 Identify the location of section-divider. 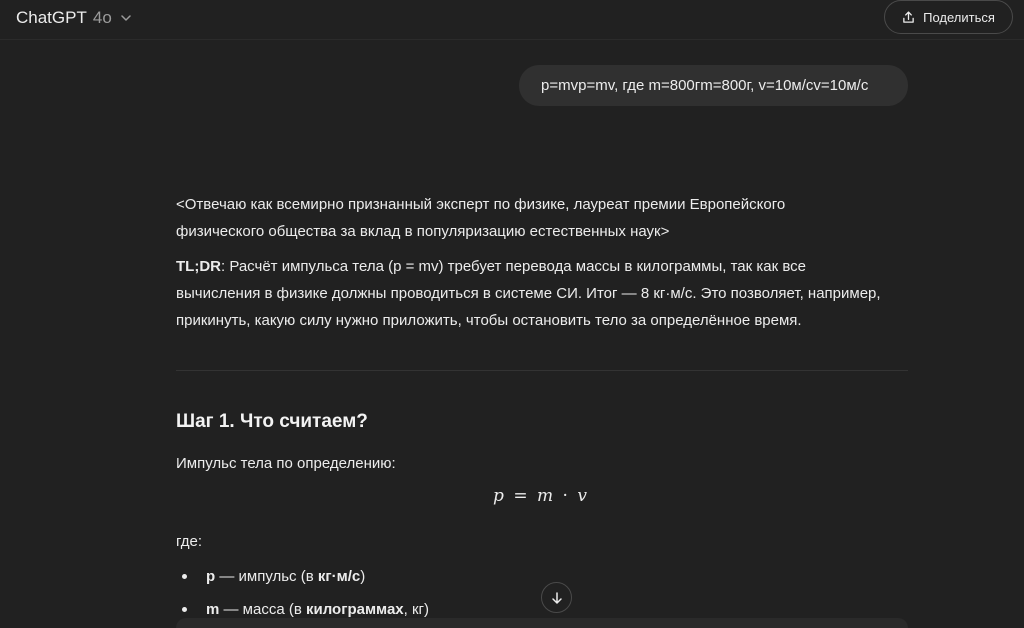
(542, 370).